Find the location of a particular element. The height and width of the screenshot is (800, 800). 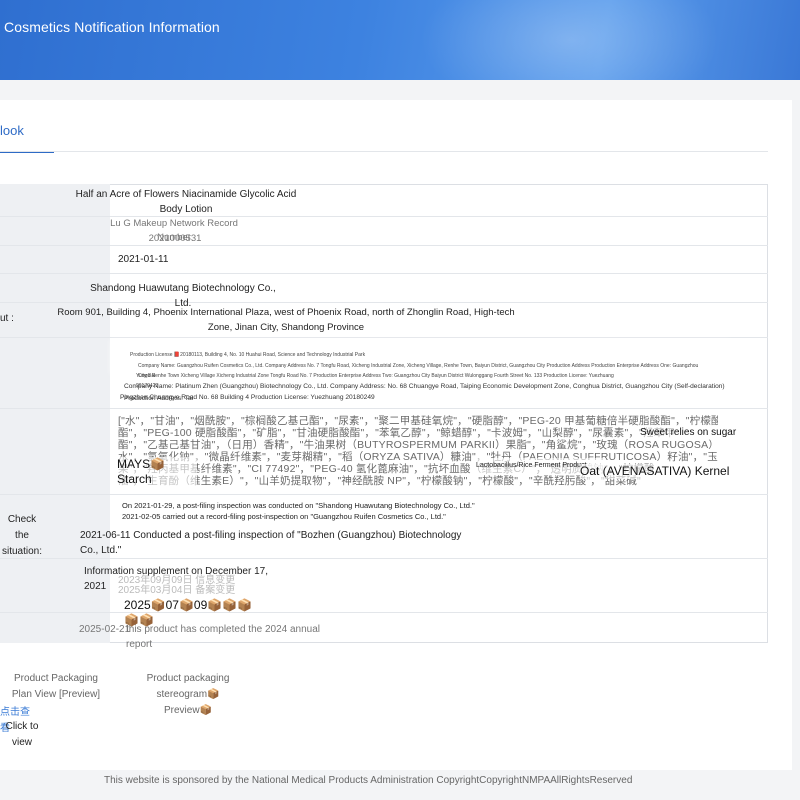

tab-look: look is located at coordinates (27, 138).